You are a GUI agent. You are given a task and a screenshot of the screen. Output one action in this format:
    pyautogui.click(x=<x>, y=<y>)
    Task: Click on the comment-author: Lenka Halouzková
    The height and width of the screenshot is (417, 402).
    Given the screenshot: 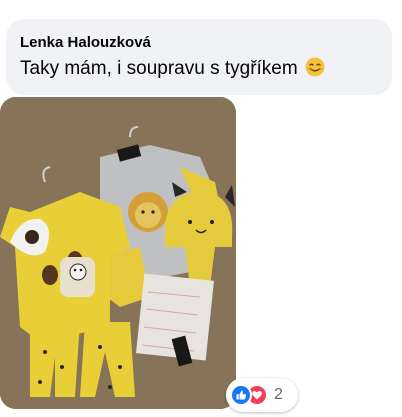 What is the action you would take?
    pyautogui.click(x=200, y=43)
    